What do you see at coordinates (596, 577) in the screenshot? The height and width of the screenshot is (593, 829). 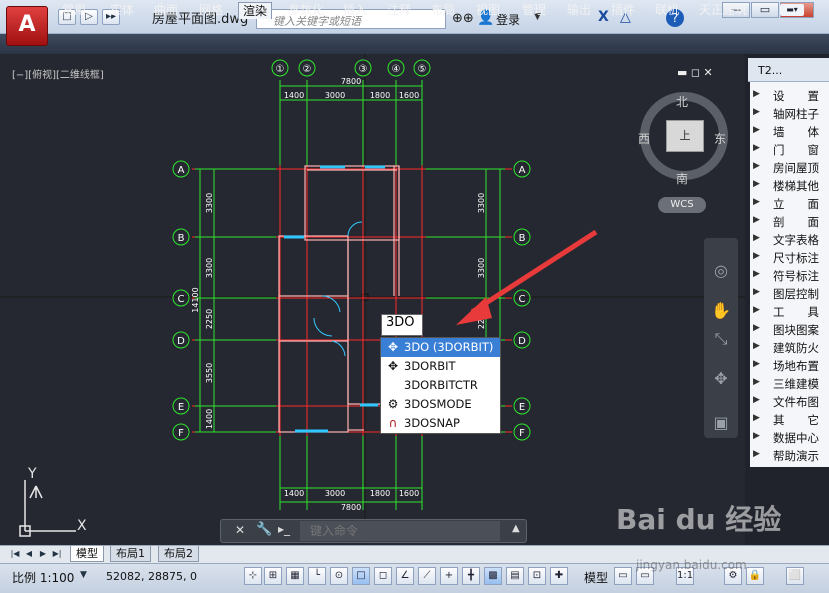 I see `model-space-toggle: 模型` at bounding box center [596, 577].